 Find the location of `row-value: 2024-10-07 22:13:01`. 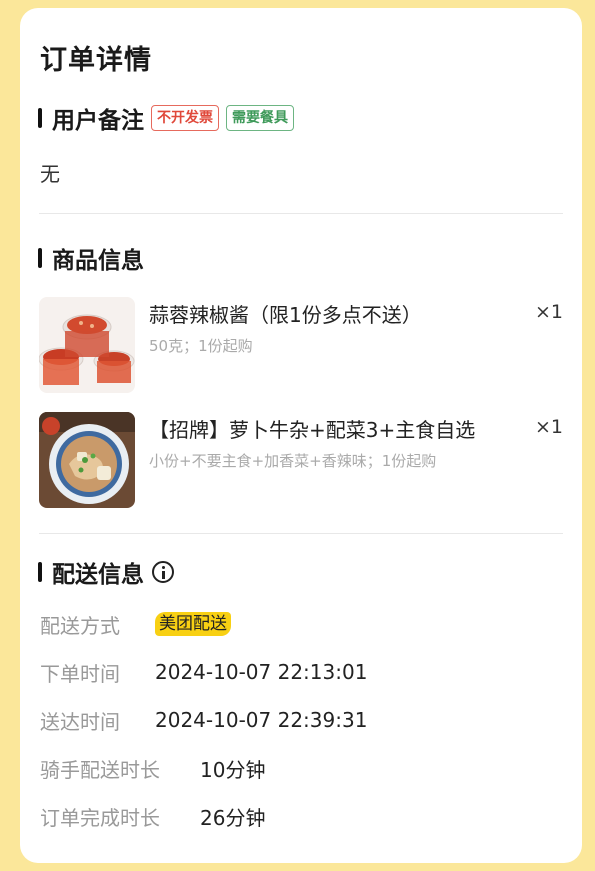

row-value: 2024-10-07 22:13:01 is located at coordinates (261, 672).